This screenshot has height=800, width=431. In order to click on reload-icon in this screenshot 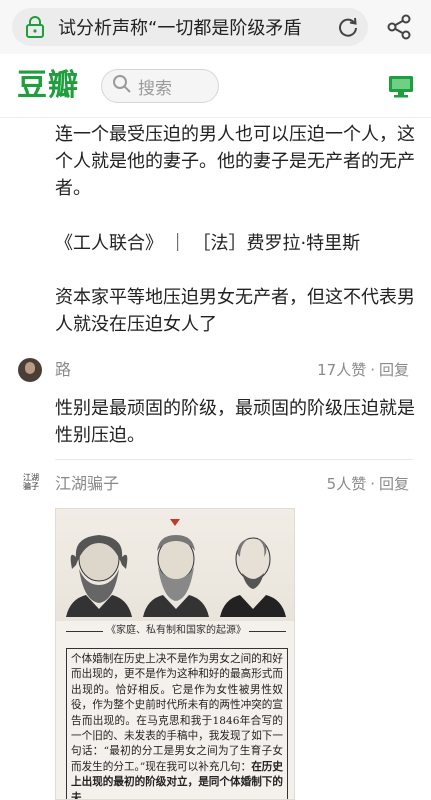, I will do `click(348, 27)`.